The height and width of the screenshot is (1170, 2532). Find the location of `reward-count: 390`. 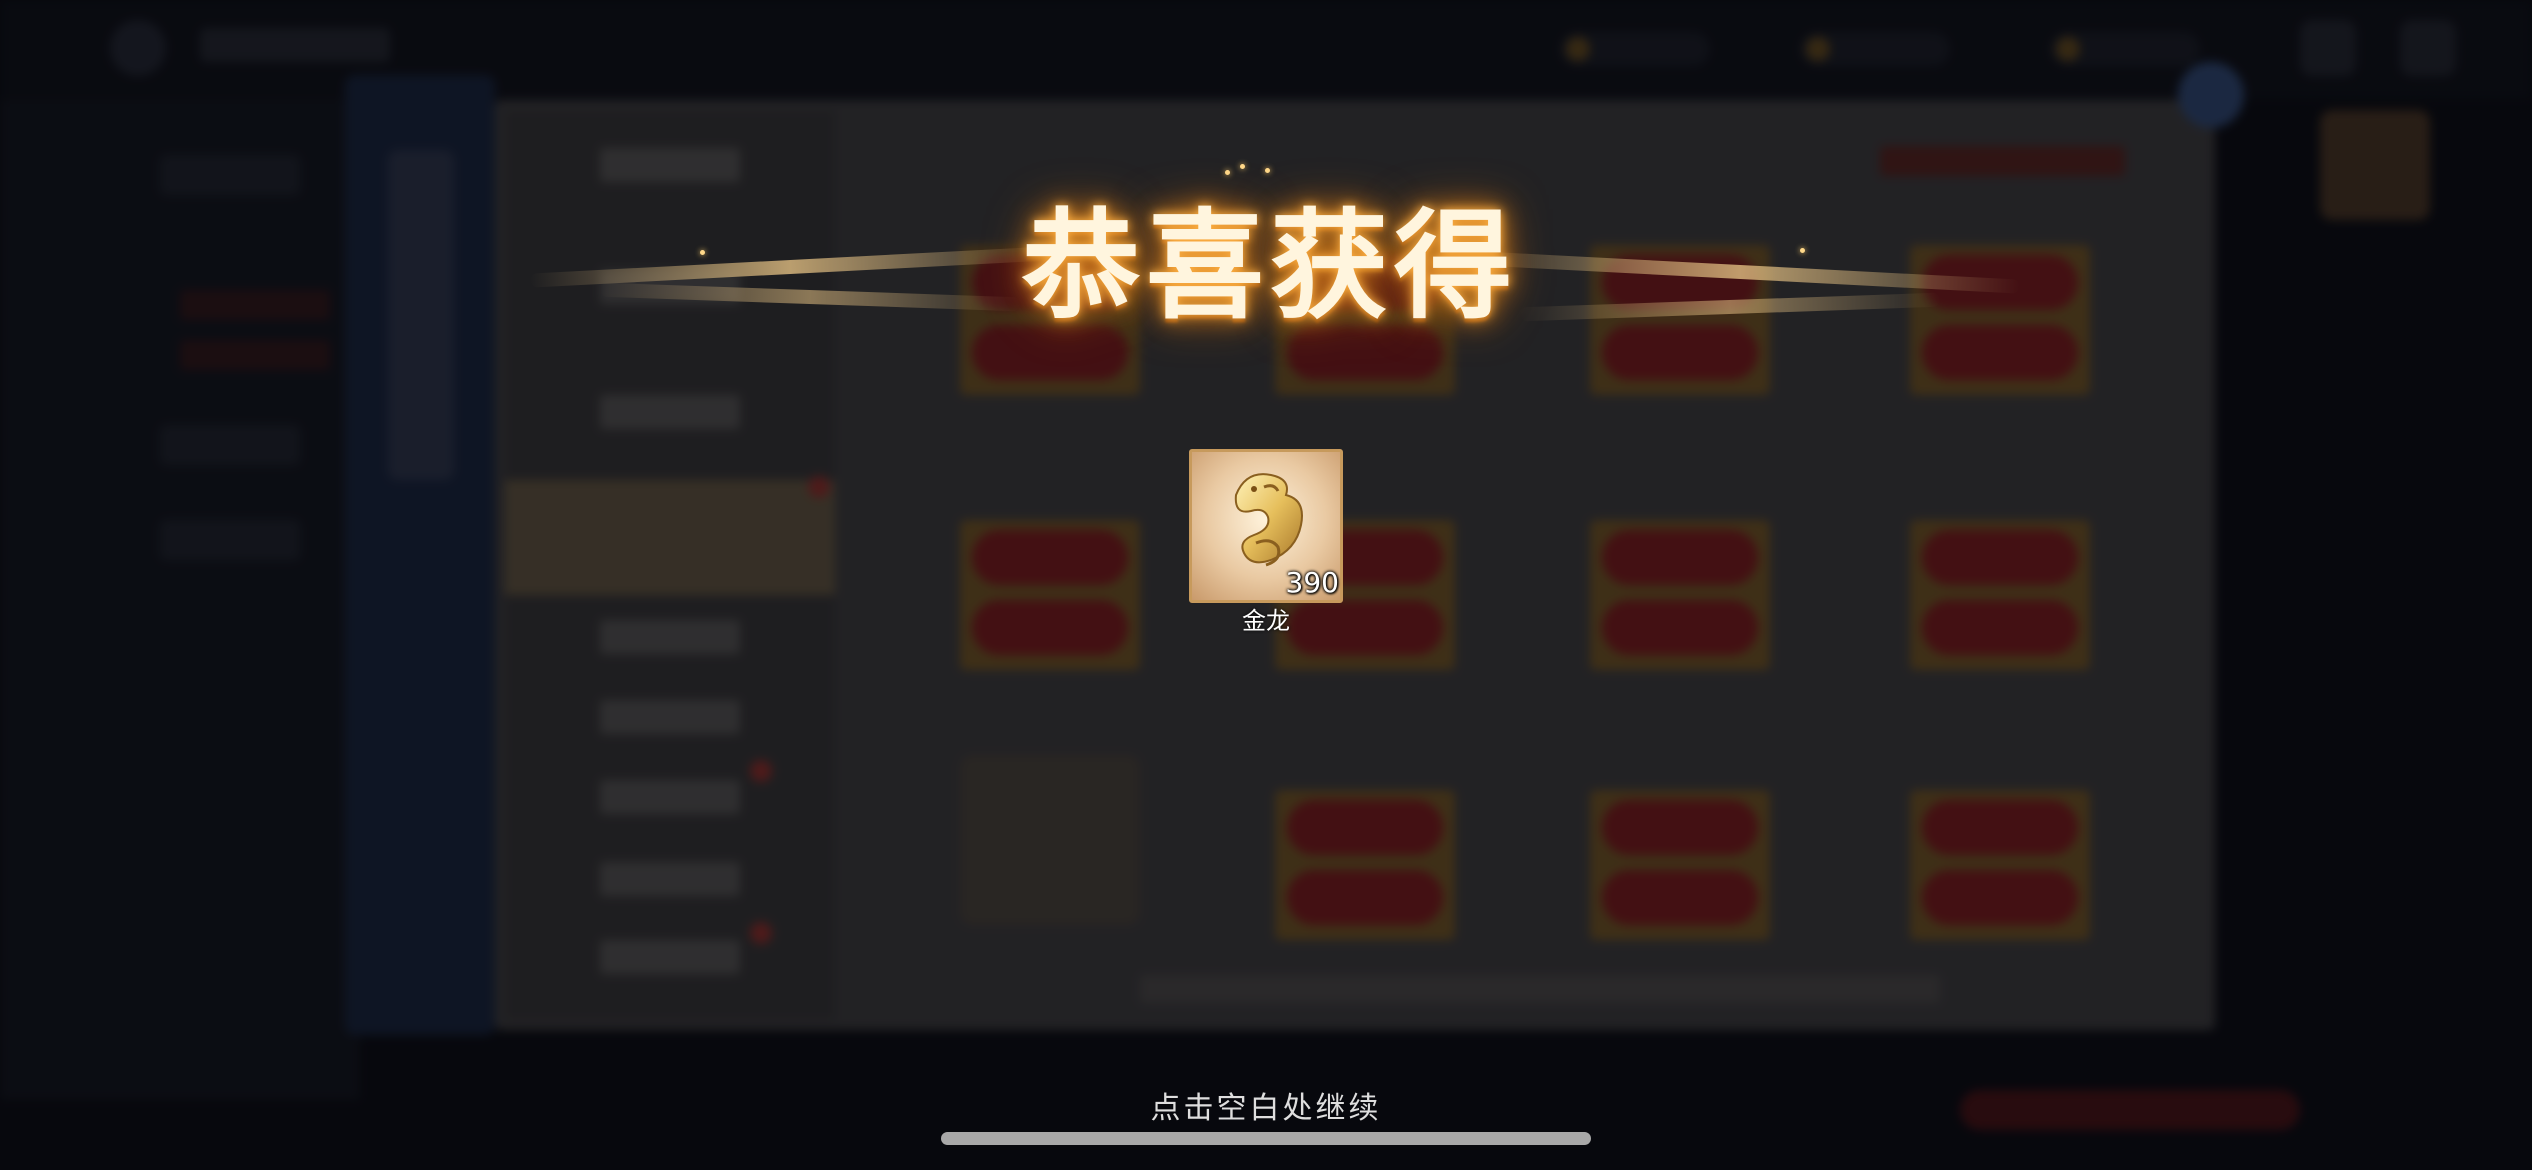

reward-count: 390 is located at coordinates (1312, 582).